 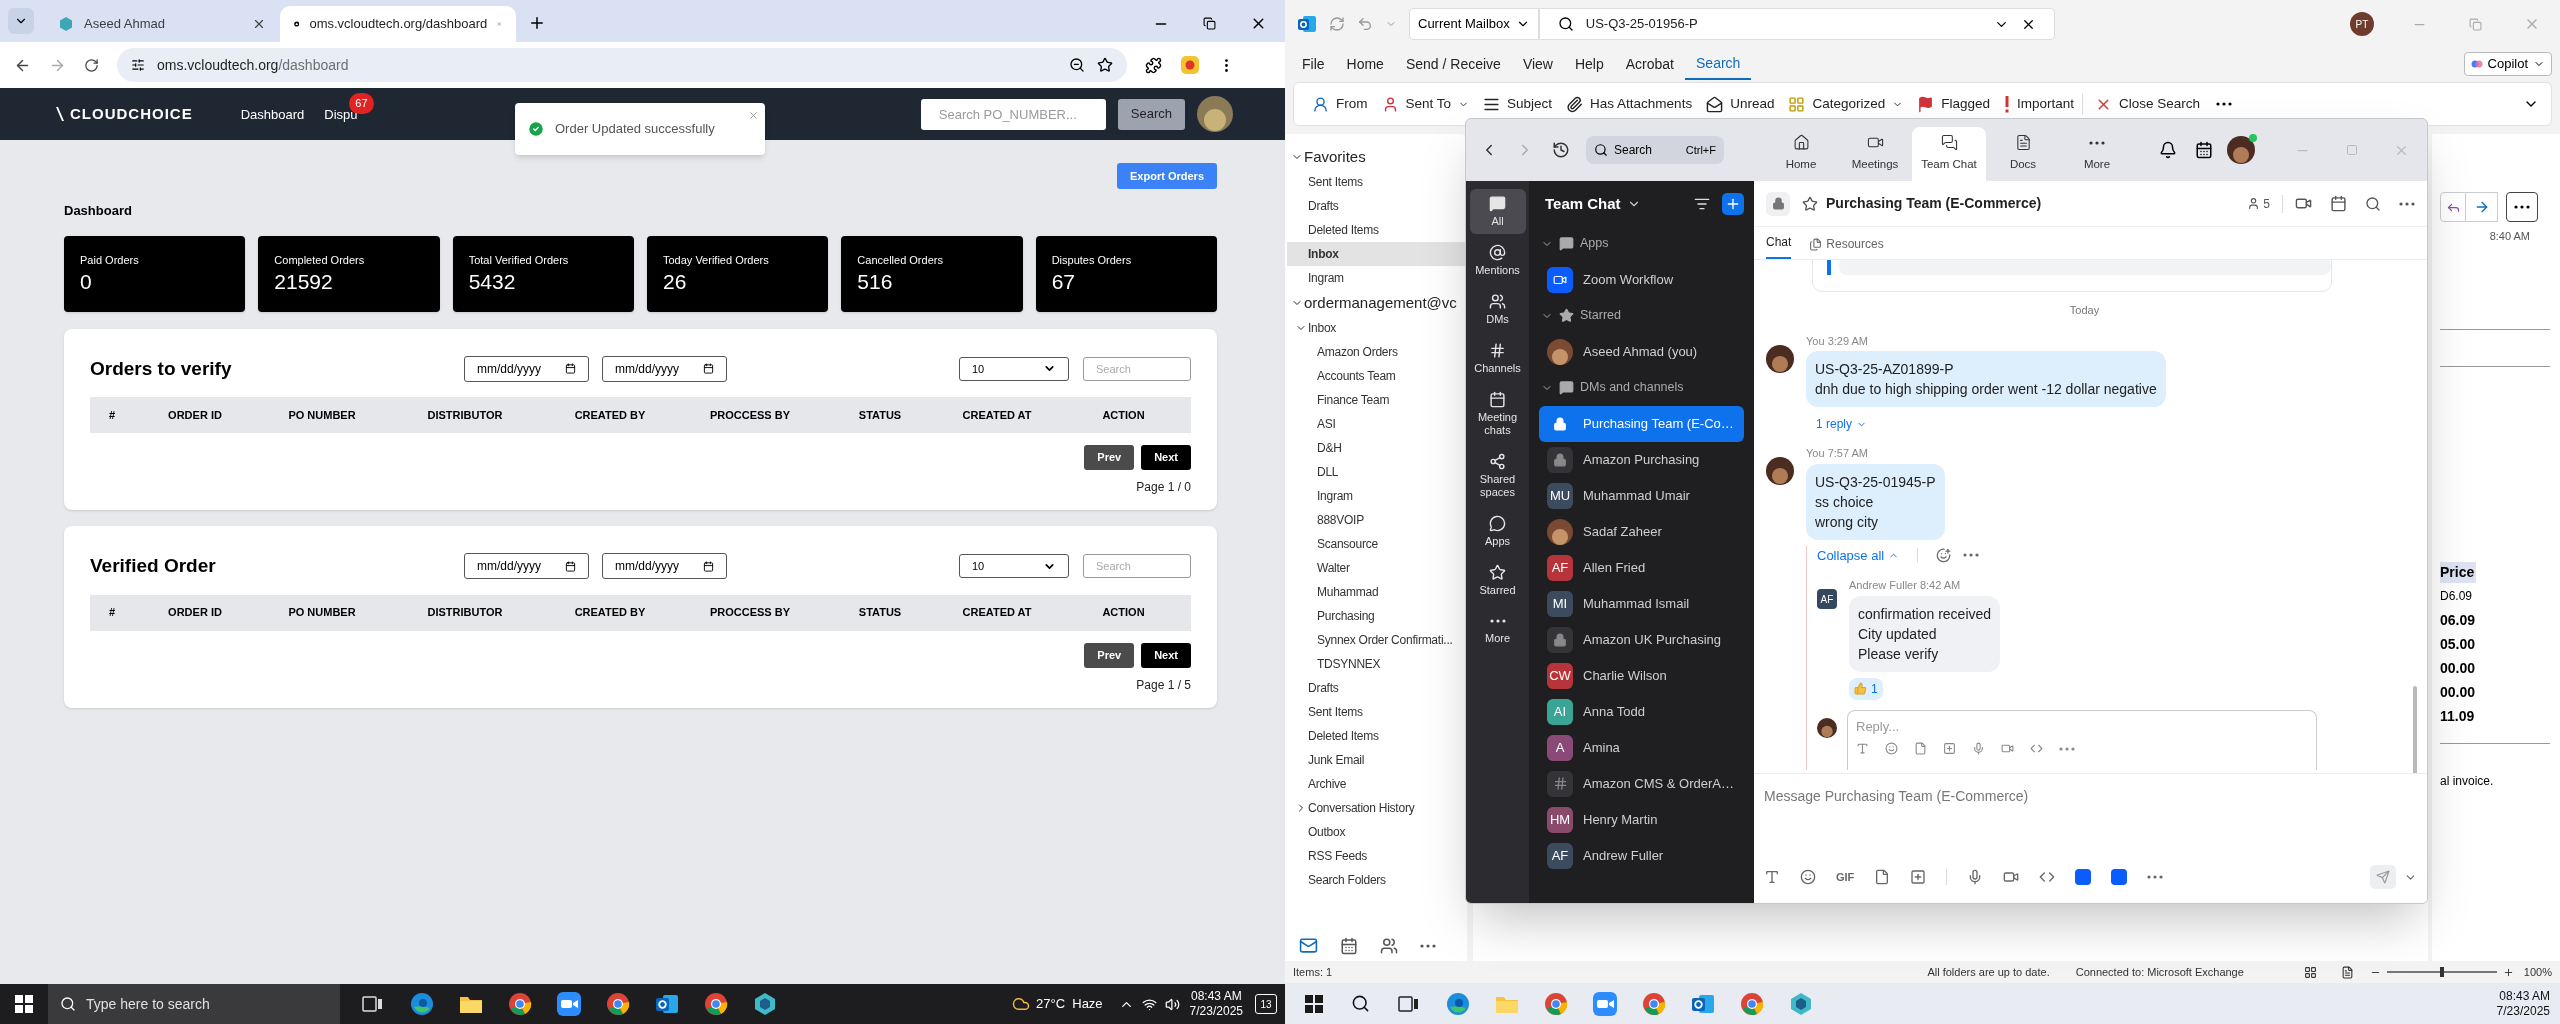 I want to click on folder-item: Archive, so click(x=1377, y=784).